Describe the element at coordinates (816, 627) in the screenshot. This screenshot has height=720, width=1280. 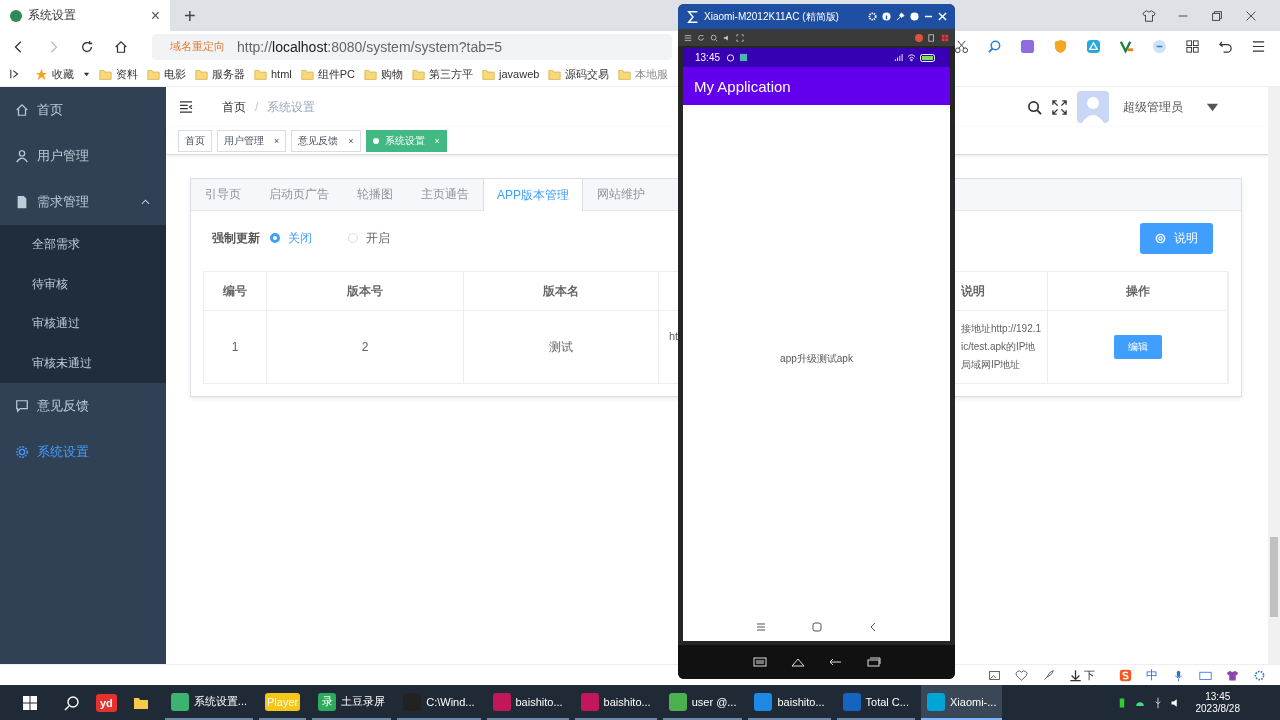
I see `home-square-icon` at that location.